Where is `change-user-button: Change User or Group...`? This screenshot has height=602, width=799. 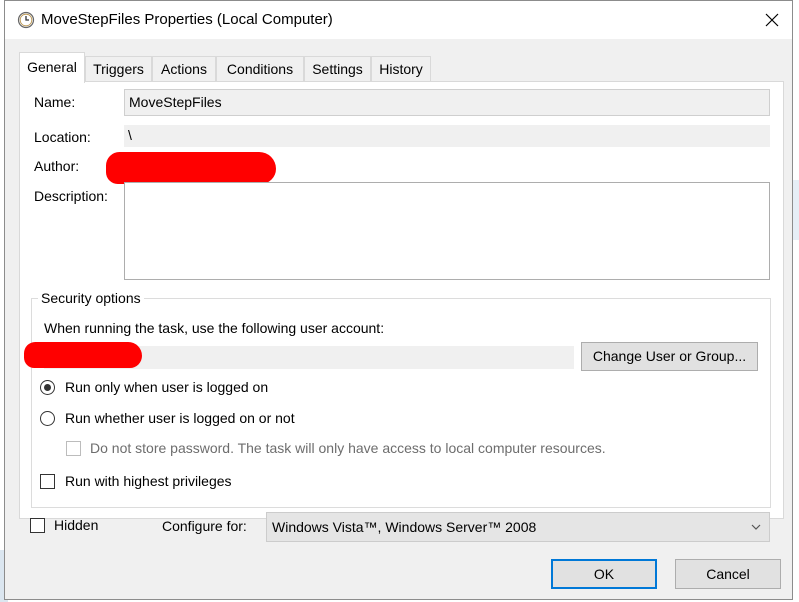 change-user-button: Change User or Group... is located at coordinates (669, 356).